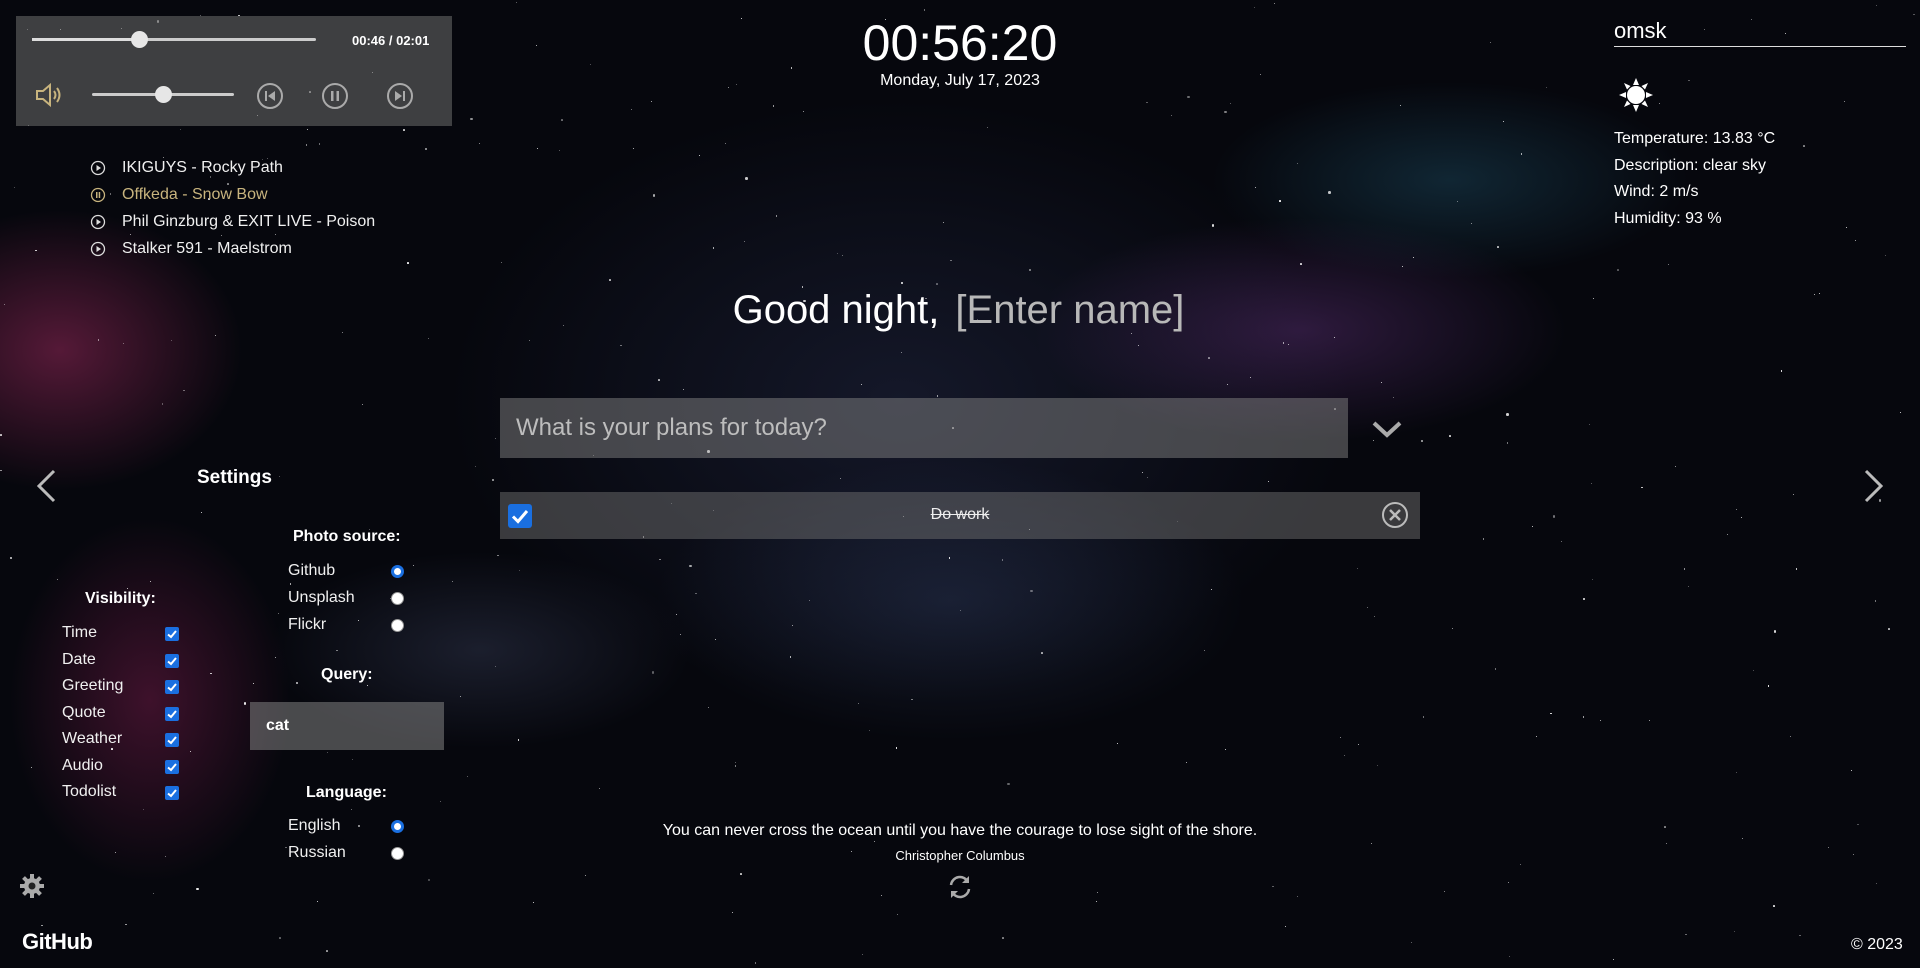 This screenshot has width=1920, height=968. I want to click on slide-next-button, so click(1874, 486).